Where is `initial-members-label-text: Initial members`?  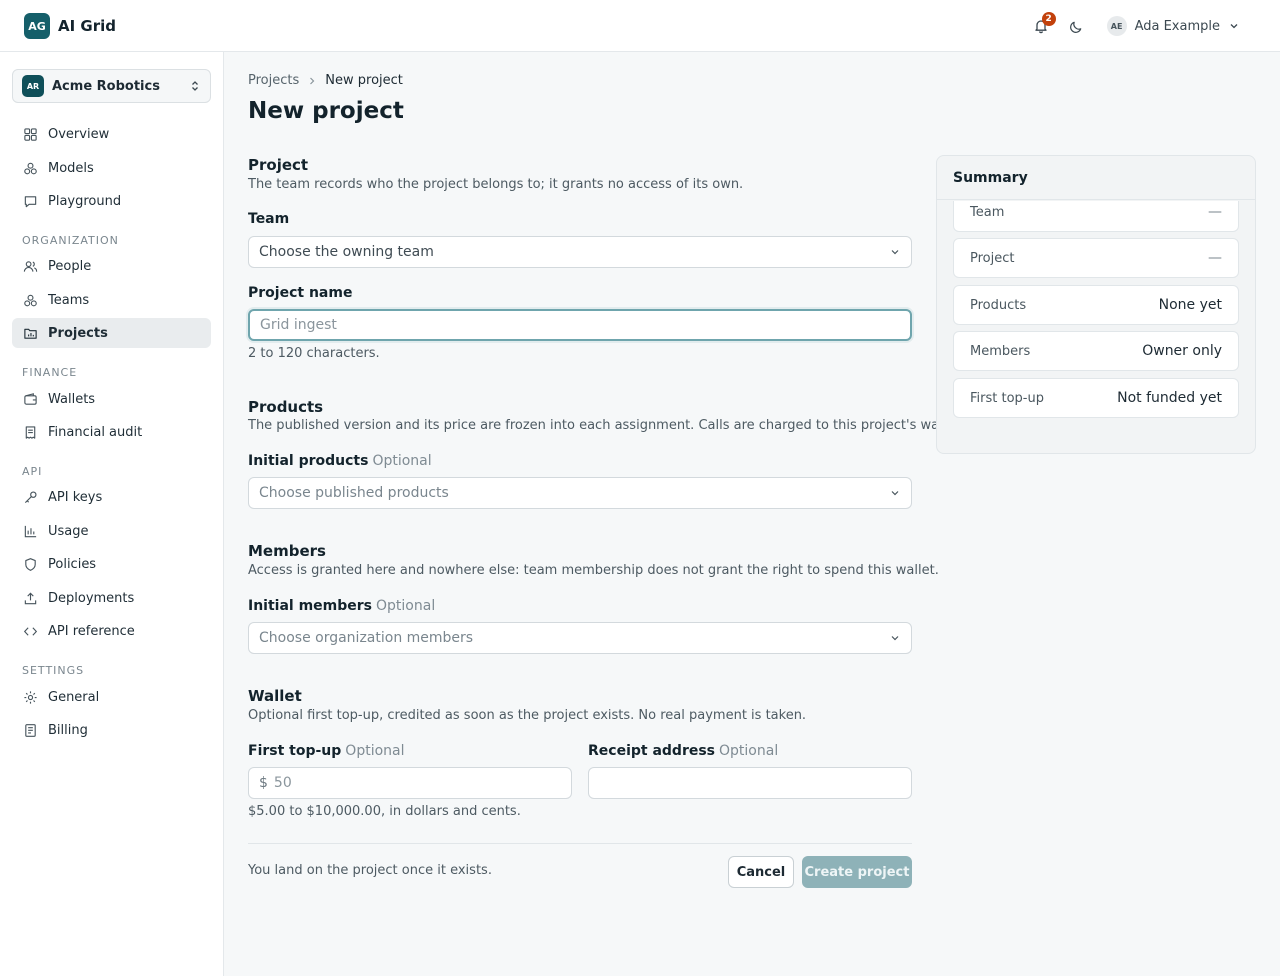
initial-members-label-text: Initial members is located at coordinates (310, 606).